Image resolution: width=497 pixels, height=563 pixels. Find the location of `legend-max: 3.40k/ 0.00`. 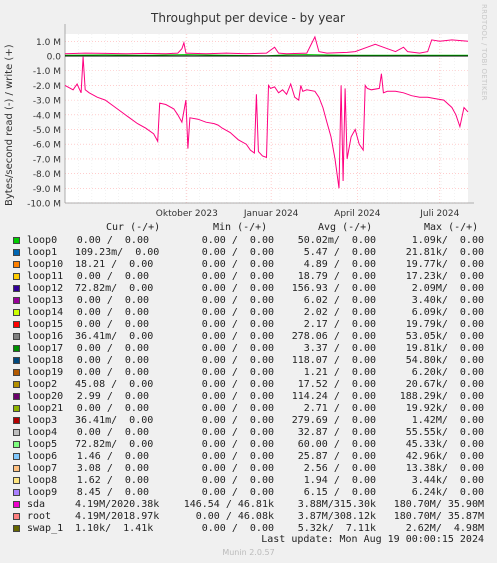

legend-max: 3.40k/ 0.00 is located at coordinates (447, 300).